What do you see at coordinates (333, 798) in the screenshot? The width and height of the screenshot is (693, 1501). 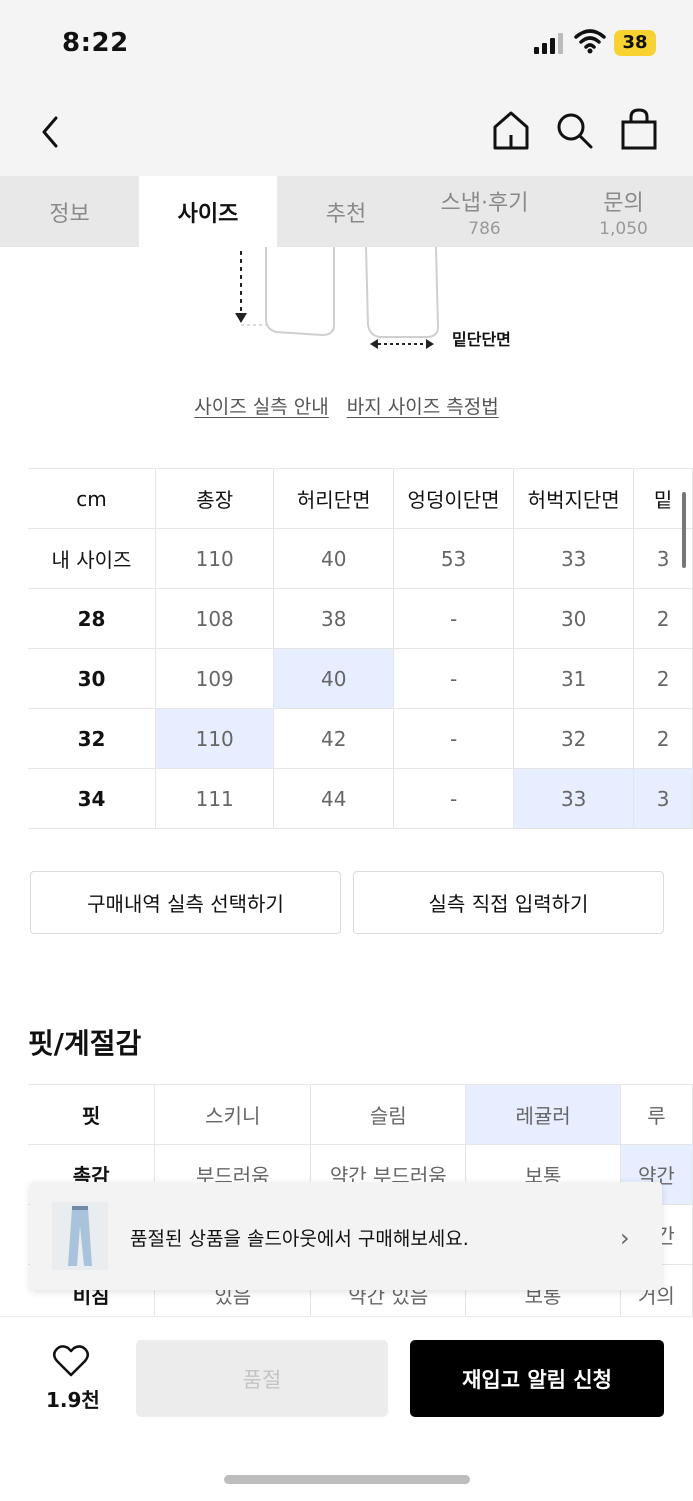 I see `table-cell: 44` at bounding box center [333, 798].